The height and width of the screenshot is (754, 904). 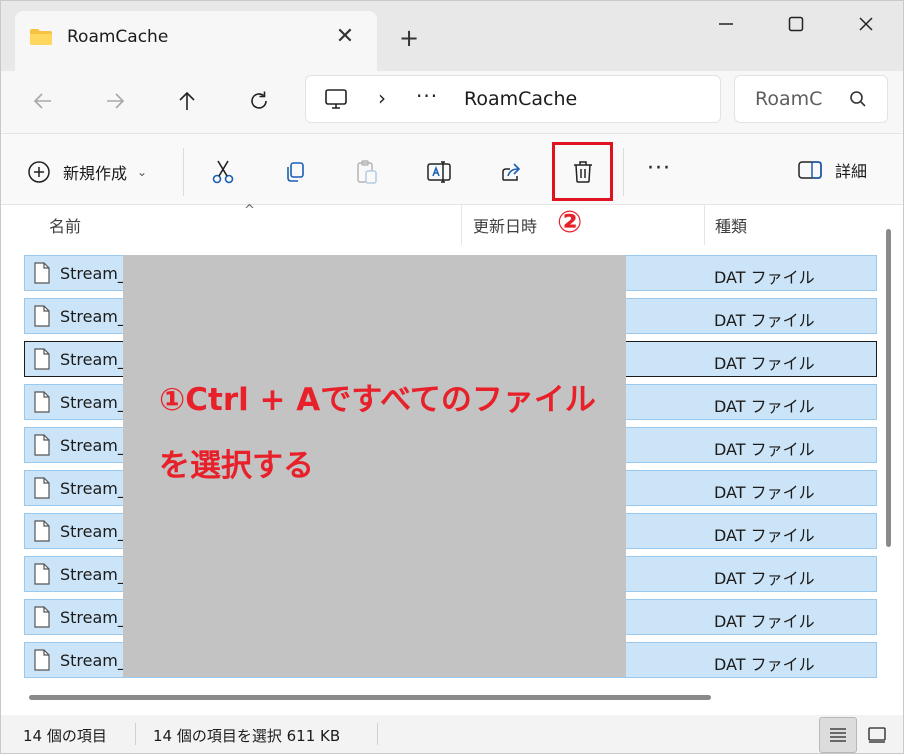 I want to click on address-bar: › ··· RoamCache, so click(x=513, y=99).